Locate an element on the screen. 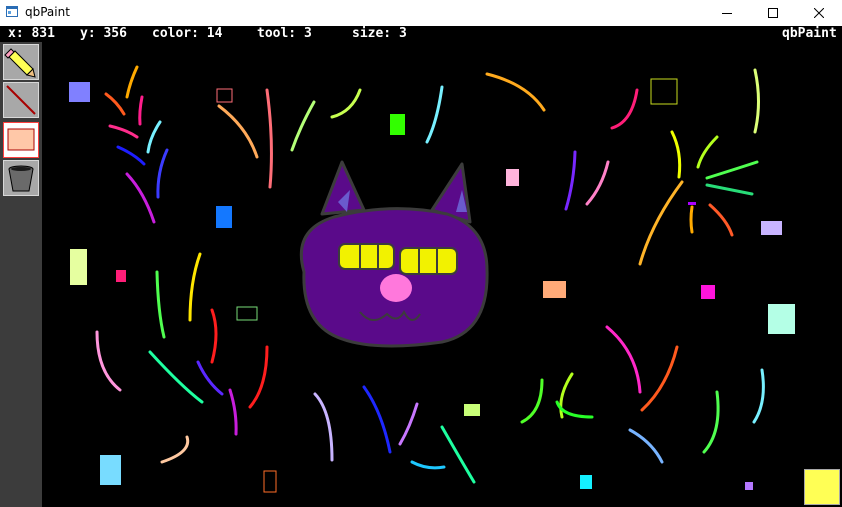 The image size is (842, 507). app-name-label: qbPaint is located at coordinates (809, 33).